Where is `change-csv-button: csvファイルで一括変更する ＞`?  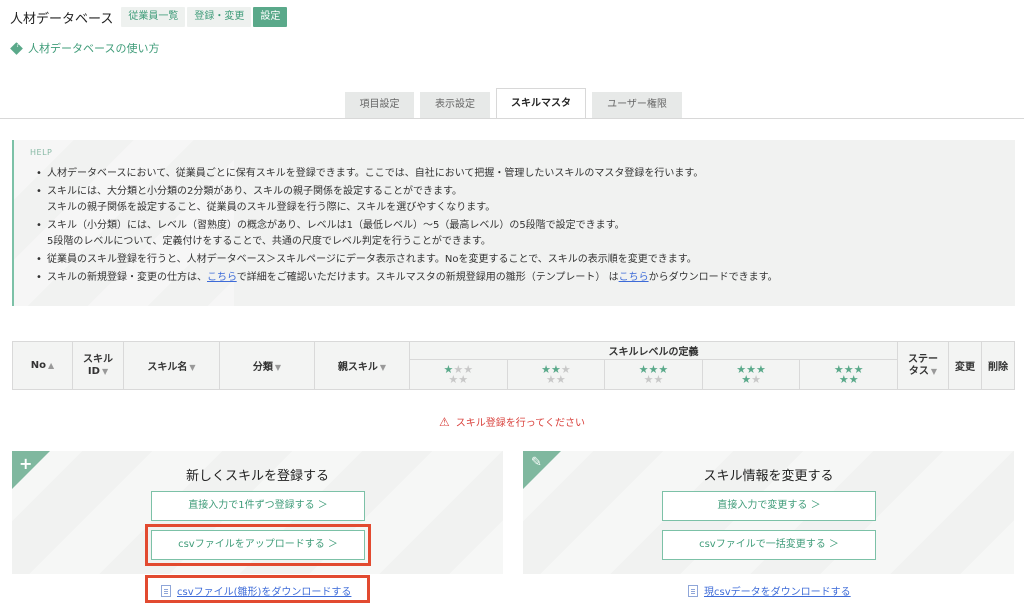
change-csv-button: csvファイルで一括変更する ＞ is located at coordinates (769, 545).